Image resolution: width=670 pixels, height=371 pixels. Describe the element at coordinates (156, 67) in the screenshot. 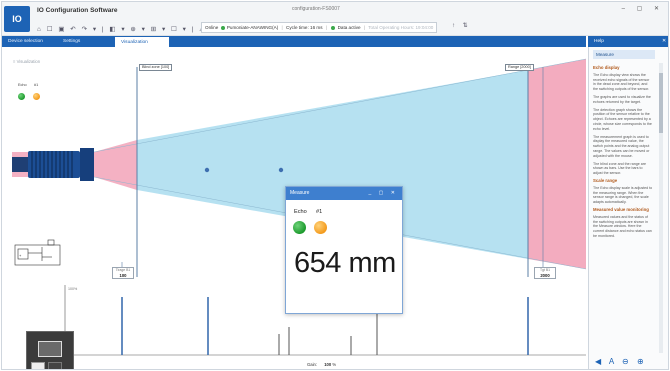

I see `blind-zone-label: Blind zone [100]` at that location.